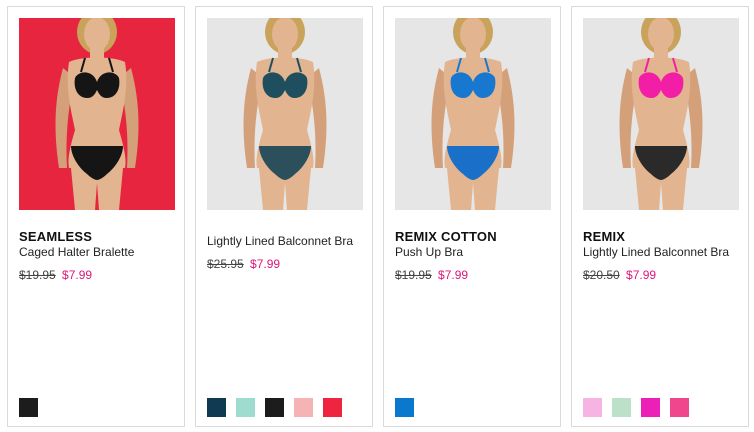 This screenshot has height=432, width=754. What do you see at coordinates (663, 275) in the screenshot?
I see `product-prices: $20.50 $7.99` at bounding box center [663, 275].